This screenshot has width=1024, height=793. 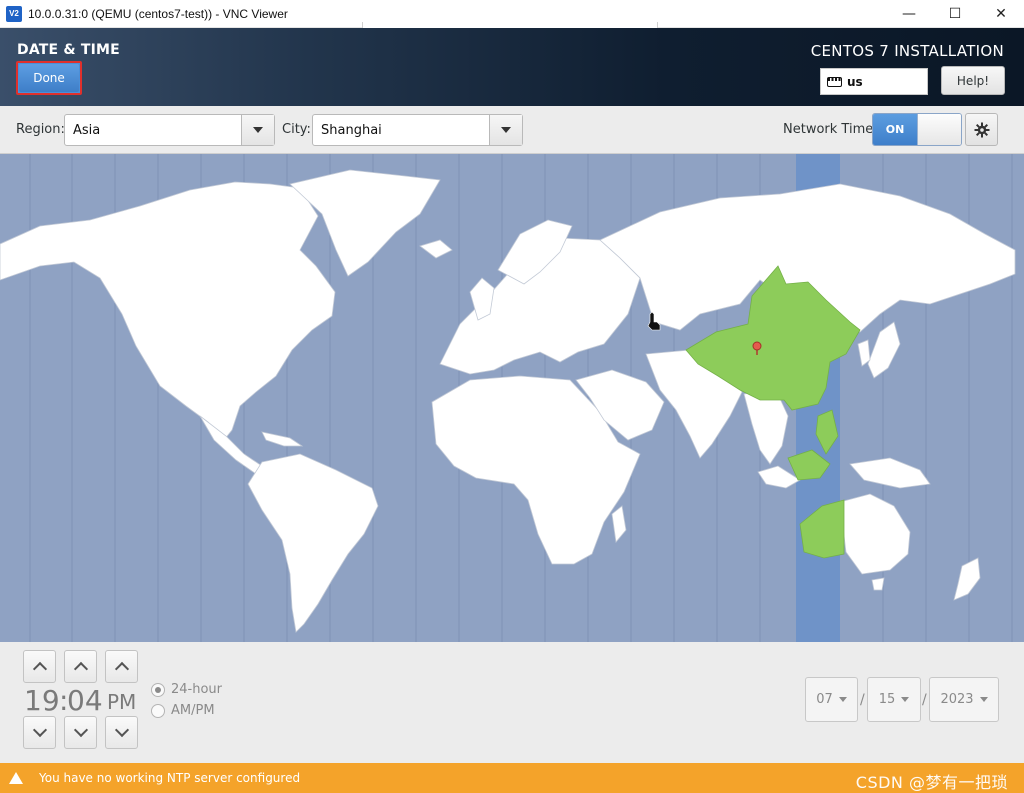 I want to click on network-time-state: ON, so click(x=895, y=129).